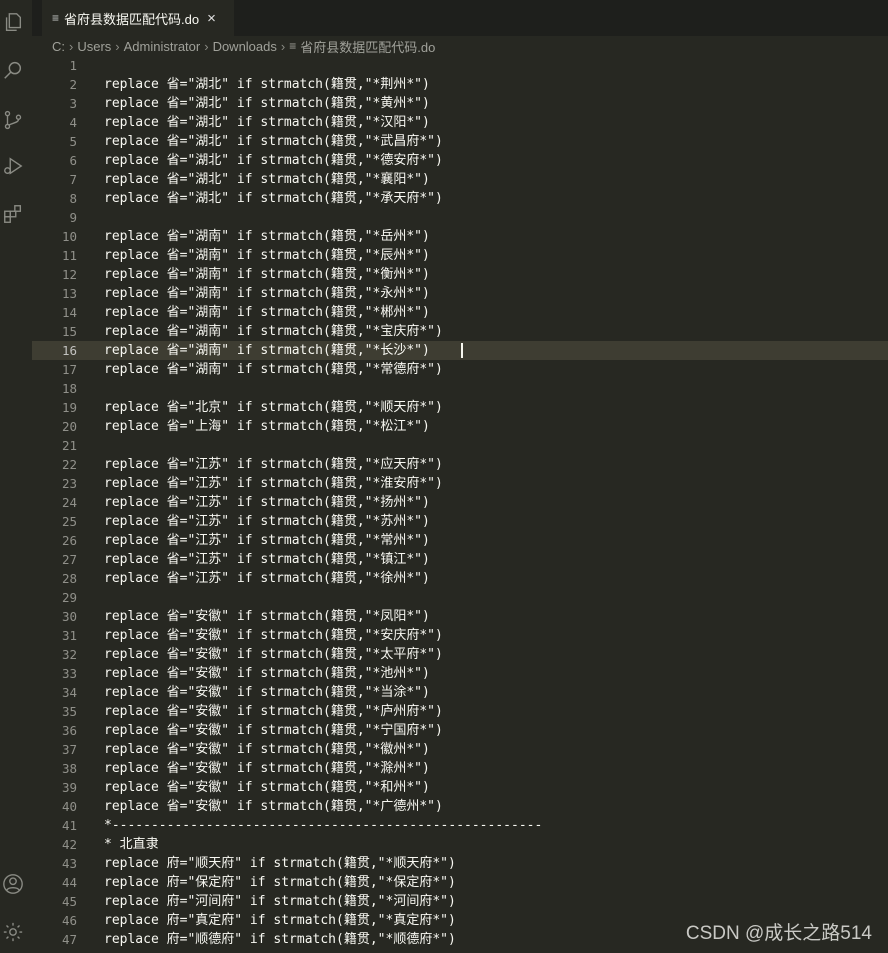  Describe the element at coordinates (267, 502) in the screenshot. I see `code-text: replace 省="江苏" if strmatch(籍贯,"*扬州*")` at that location.